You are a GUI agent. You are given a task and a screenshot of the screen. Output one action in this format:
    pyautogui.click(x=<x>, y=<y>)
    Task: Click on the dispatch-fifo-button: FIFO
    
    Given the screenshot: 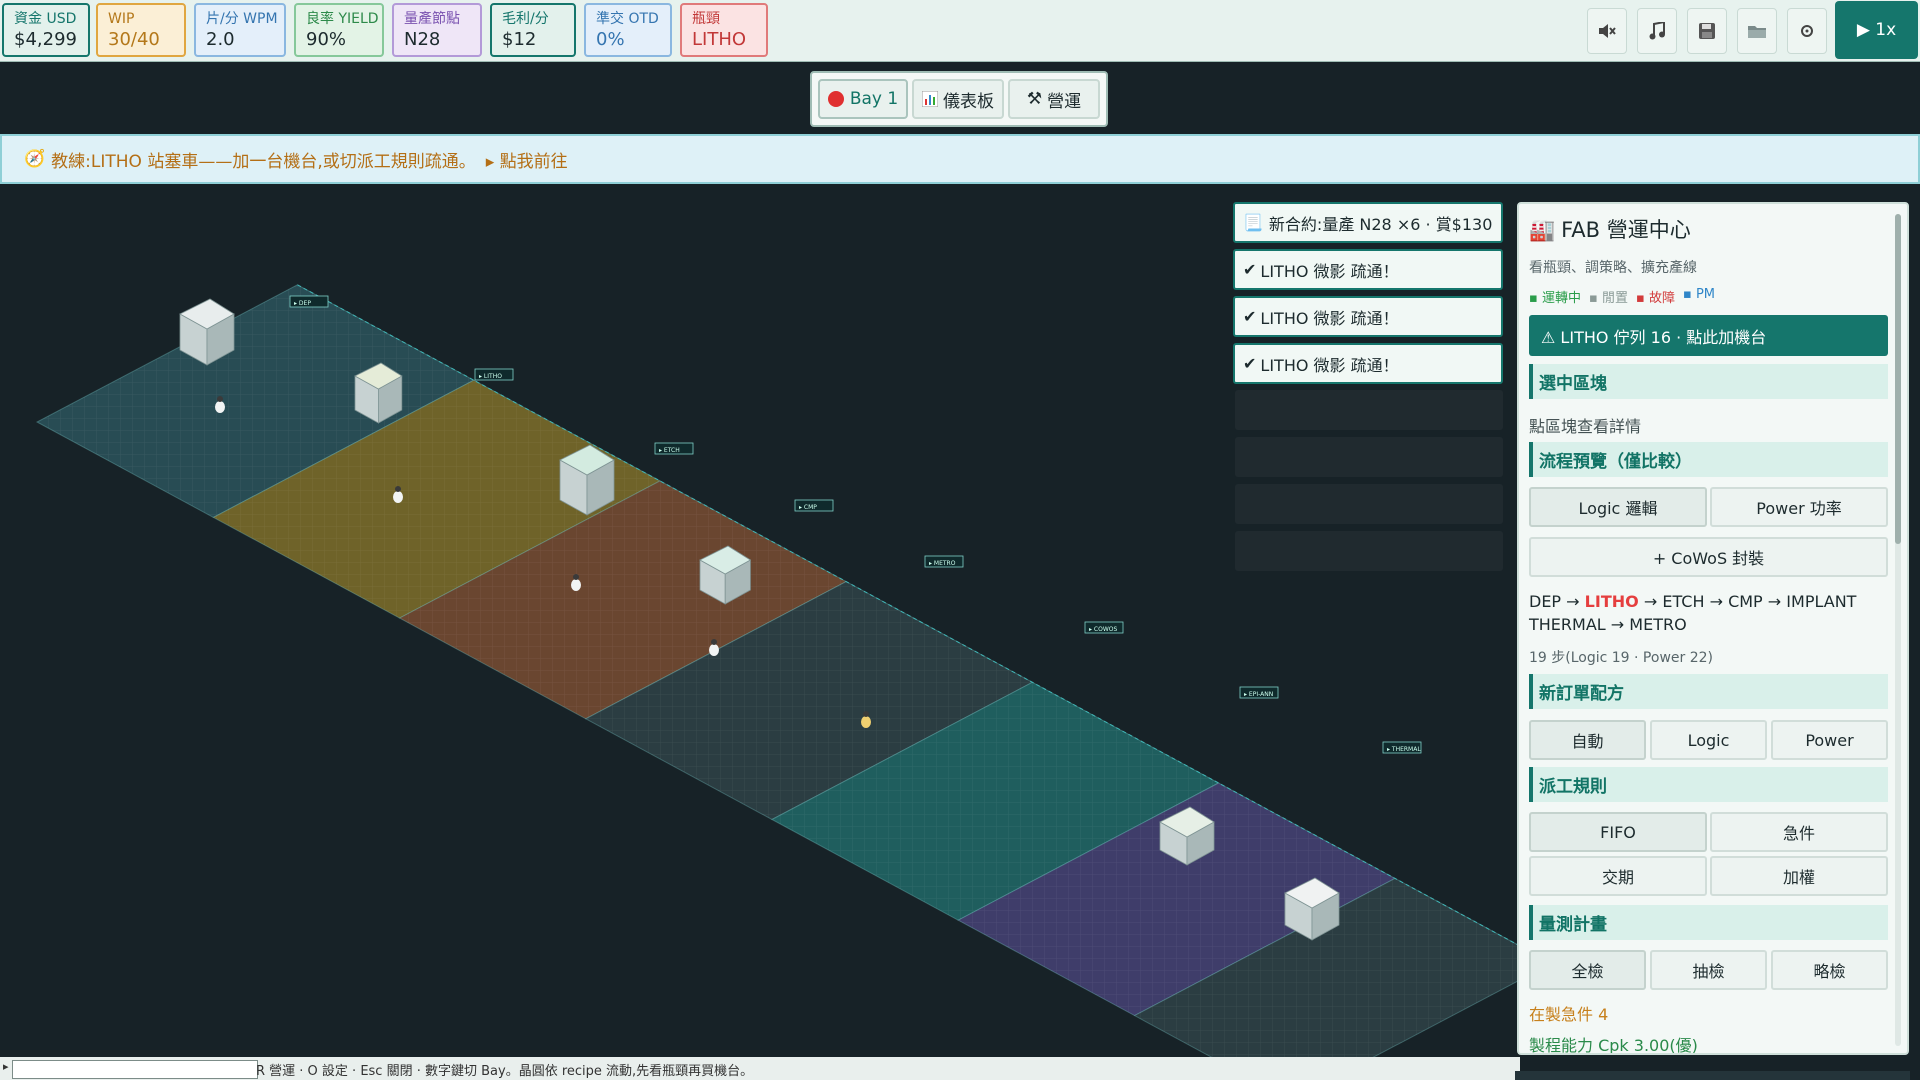 What is the action you would take?
    pyautogui.click(x=1618, y=832)
    